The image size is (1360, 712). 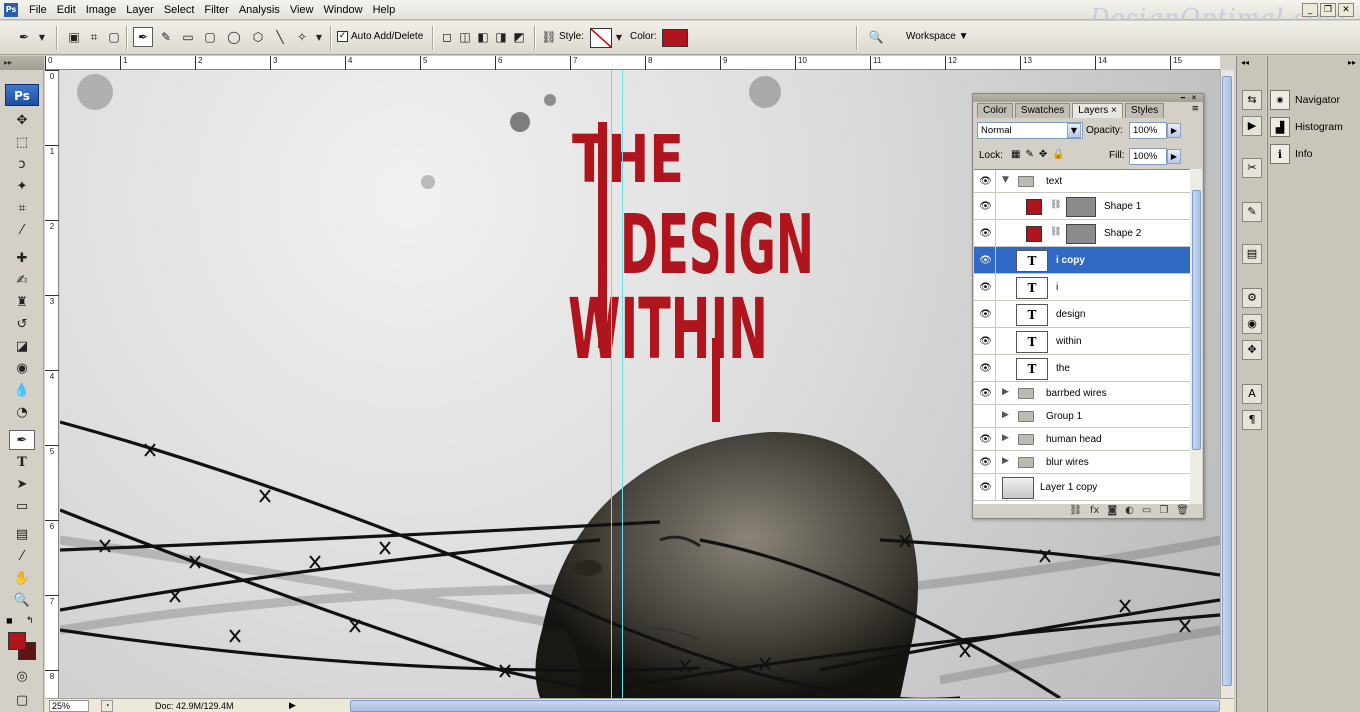 What do you see at coordinates (1082, 487) in the screenshot?
I see `layer-row: 👁 Layer 1 copy` at bounding box center [1082, 487].